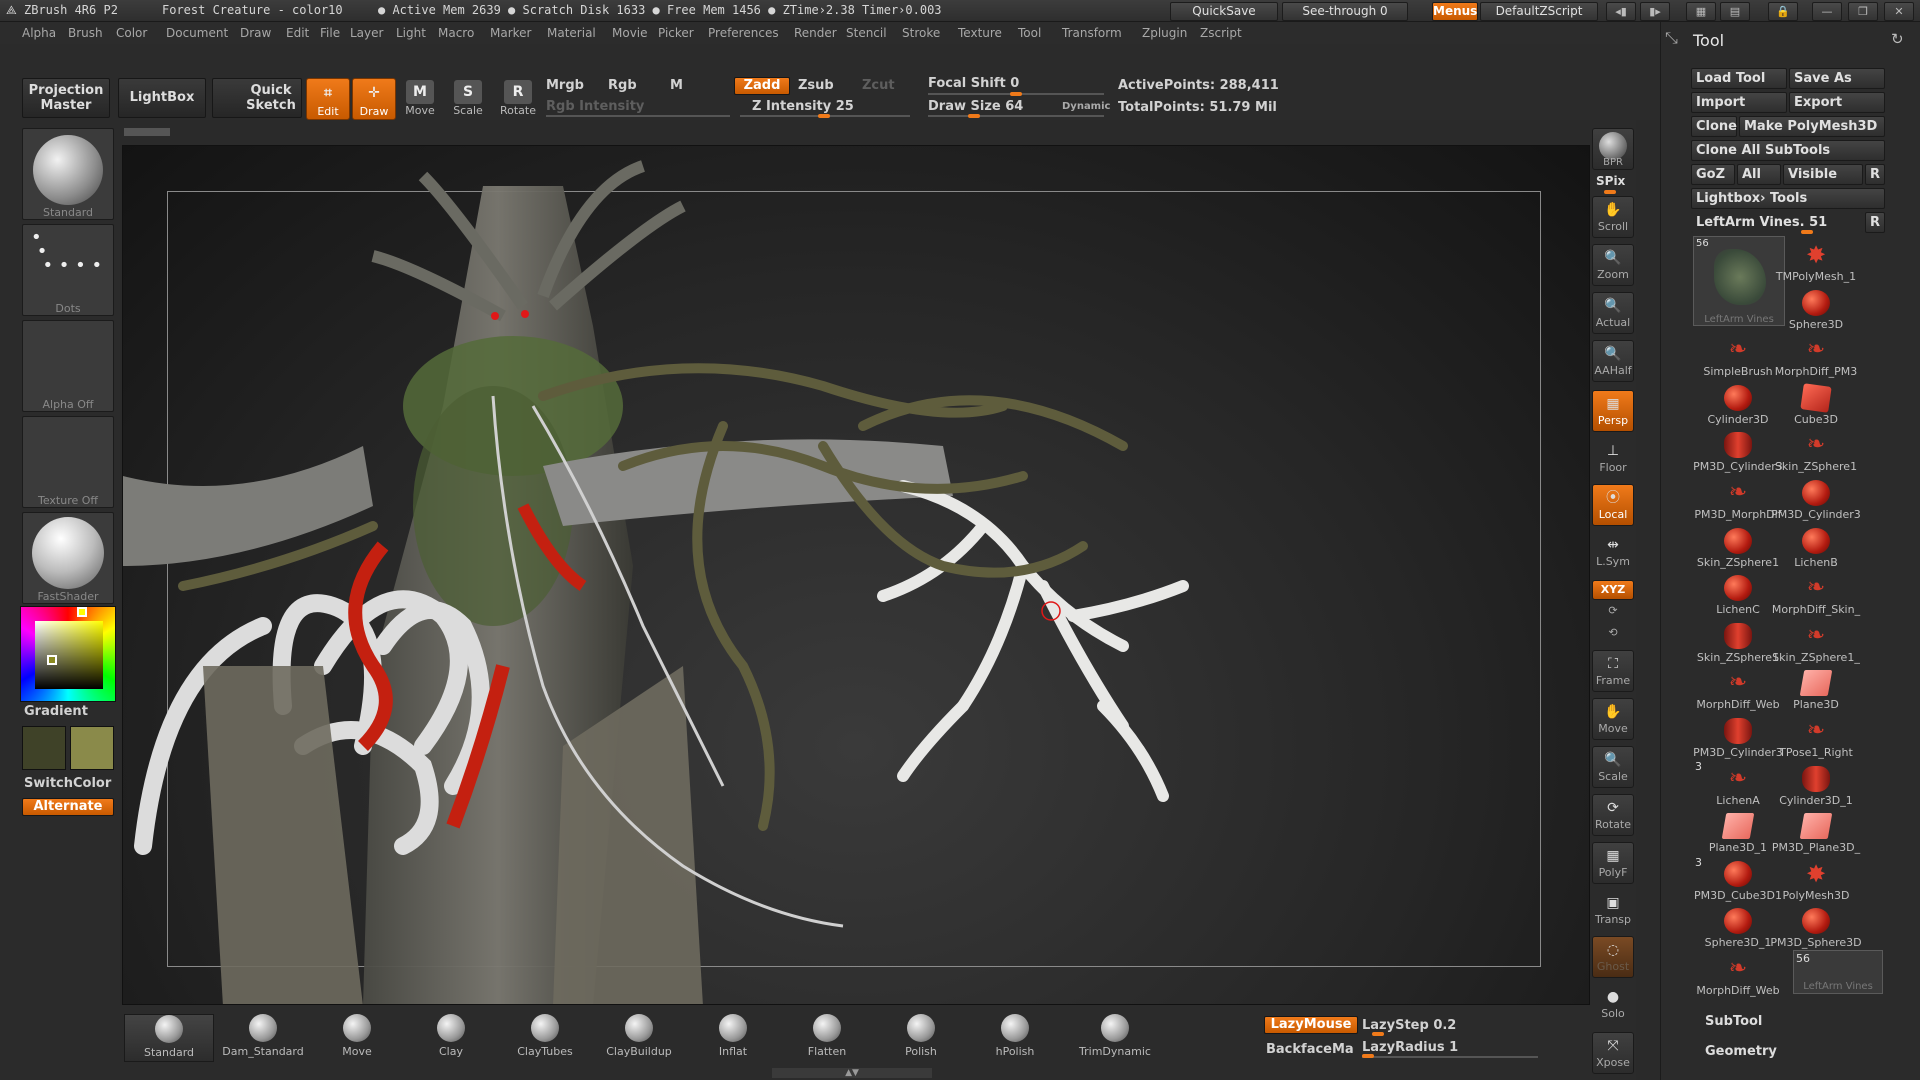 The image size is (1920, 1080). Describe the element at coordinates (1016, 94) in the screenshot. I see `focal-shift-knob` at that location.